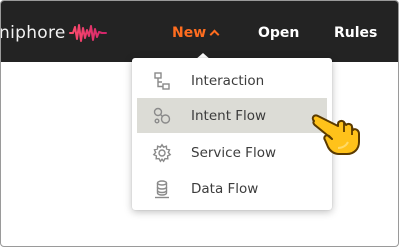  I want to click on brand-name: niphore, so click(33, 33).